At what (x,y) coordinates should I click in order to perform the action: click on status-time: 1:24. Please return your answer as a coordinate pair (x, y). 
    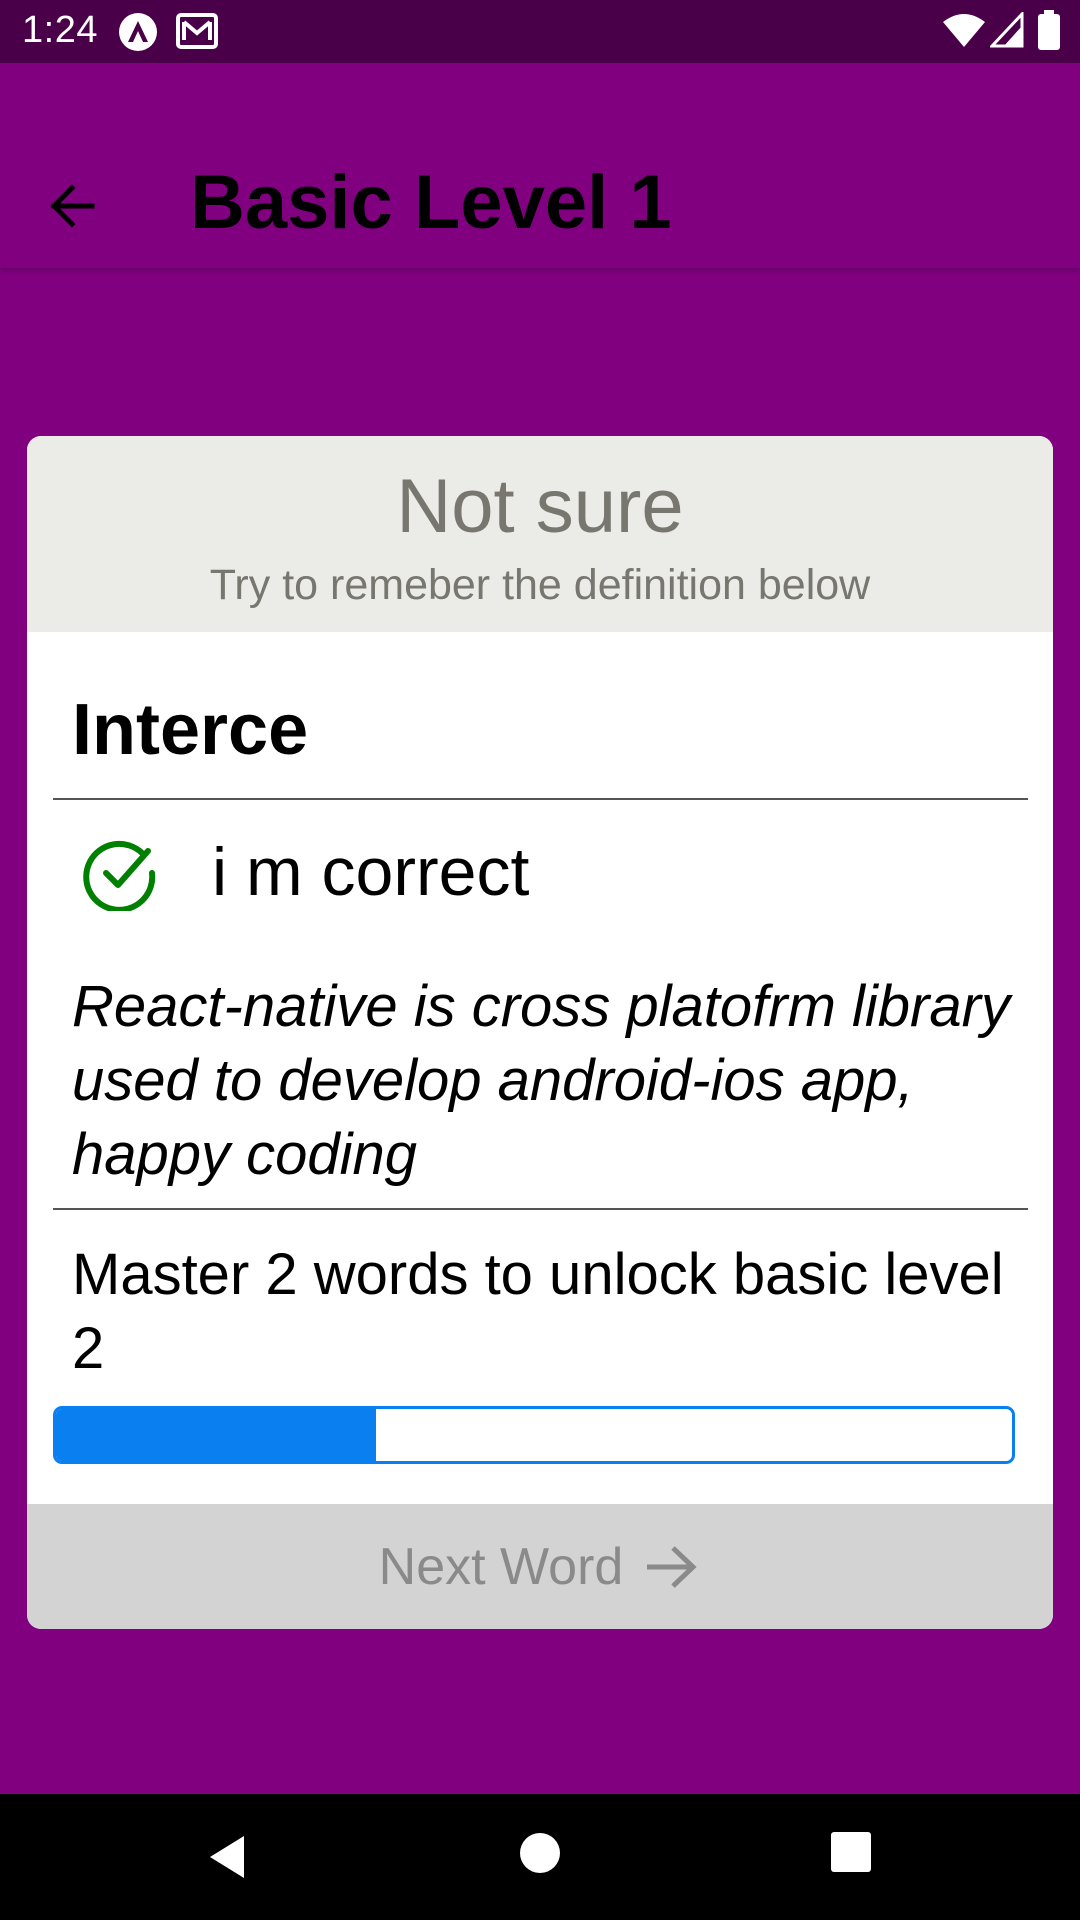
    Looking at the image, I should click on (60, 30).